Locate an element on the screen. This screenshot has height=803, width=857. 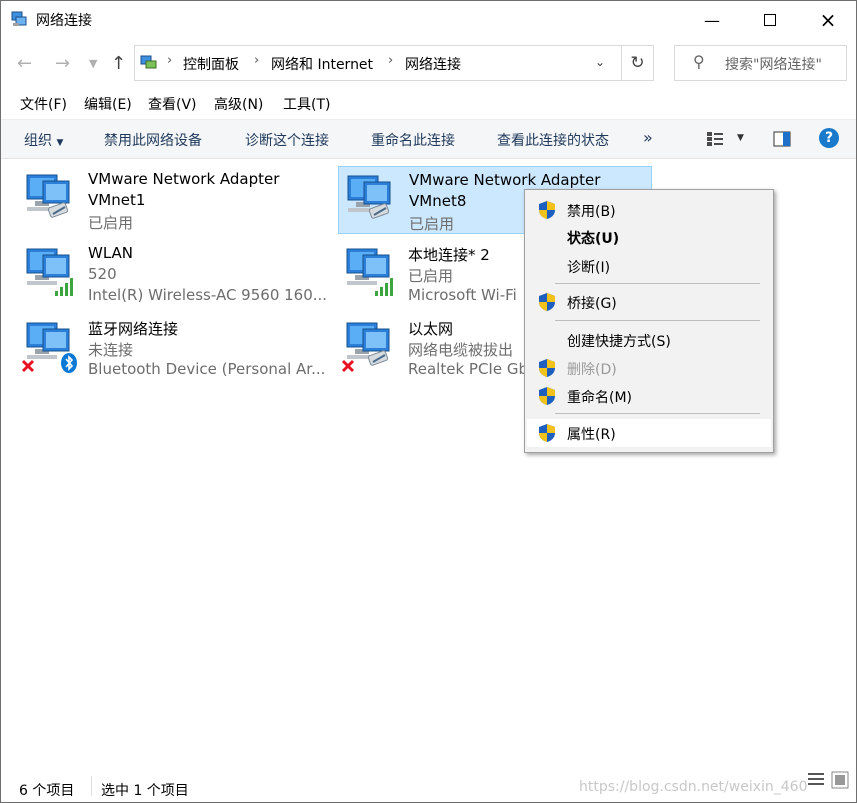
context-menu-bridge: 桥接(G) is located at coordinates (649, 302).